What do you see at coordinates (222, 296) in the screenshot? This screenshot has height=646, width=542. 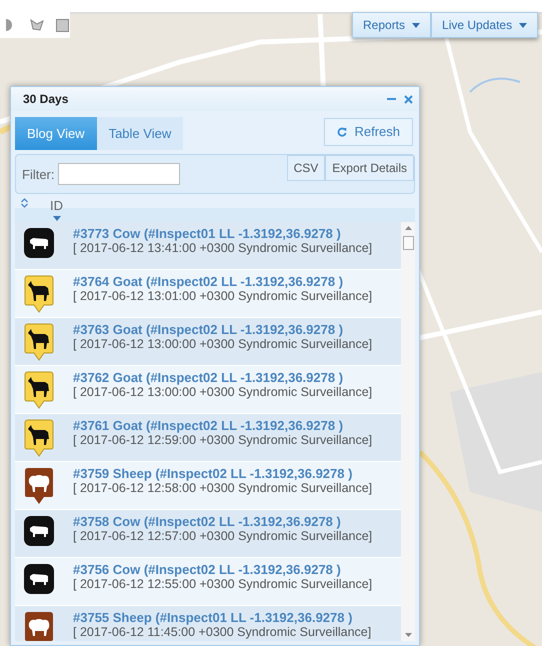 I see `report-detail: [ 2017-06-12 13:01:00 +0300 Syndromic Surveillance]` at bounding box center [222, 296].